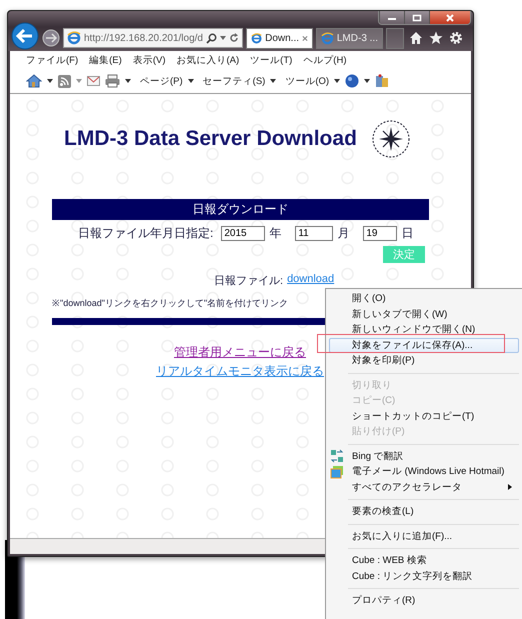 The width and height of the screenshot is (522, 619). Describe the element at coordinates (424, 560) in the screenshot. I see `context-menu-item: Cube : WEB 検索` at that location.